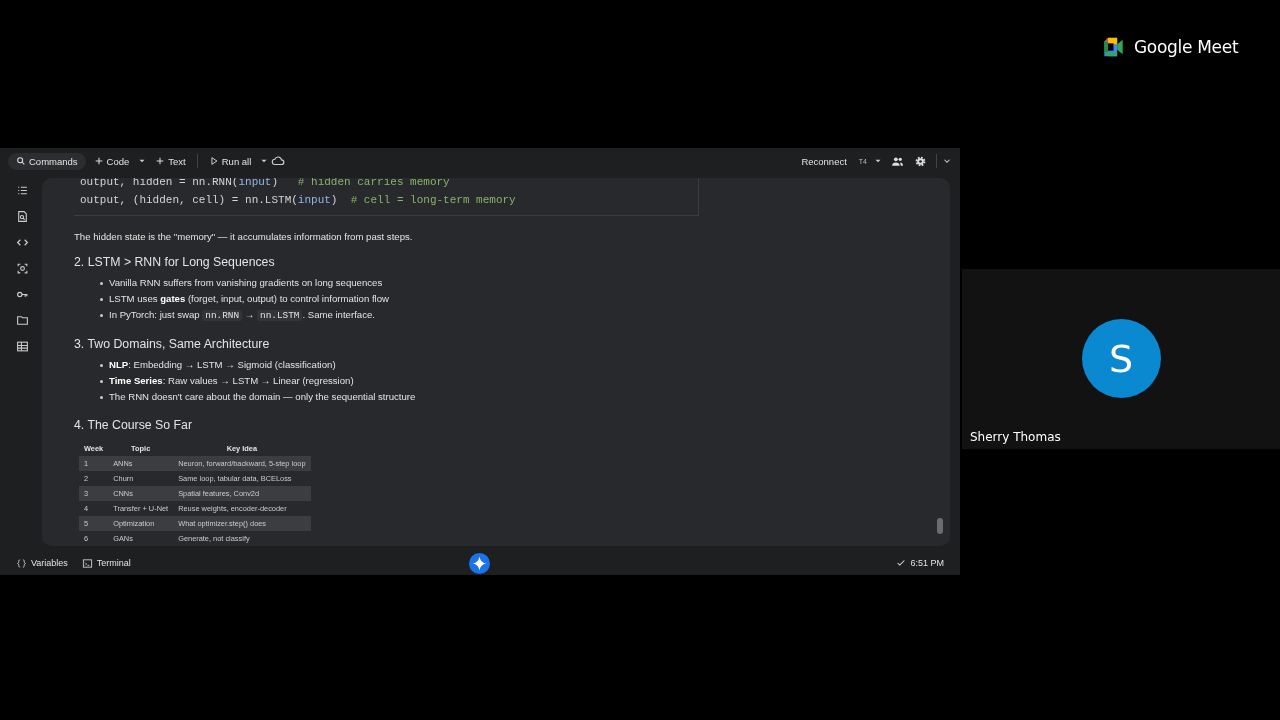  I want to click on add-button: Code, so click(111, 161).